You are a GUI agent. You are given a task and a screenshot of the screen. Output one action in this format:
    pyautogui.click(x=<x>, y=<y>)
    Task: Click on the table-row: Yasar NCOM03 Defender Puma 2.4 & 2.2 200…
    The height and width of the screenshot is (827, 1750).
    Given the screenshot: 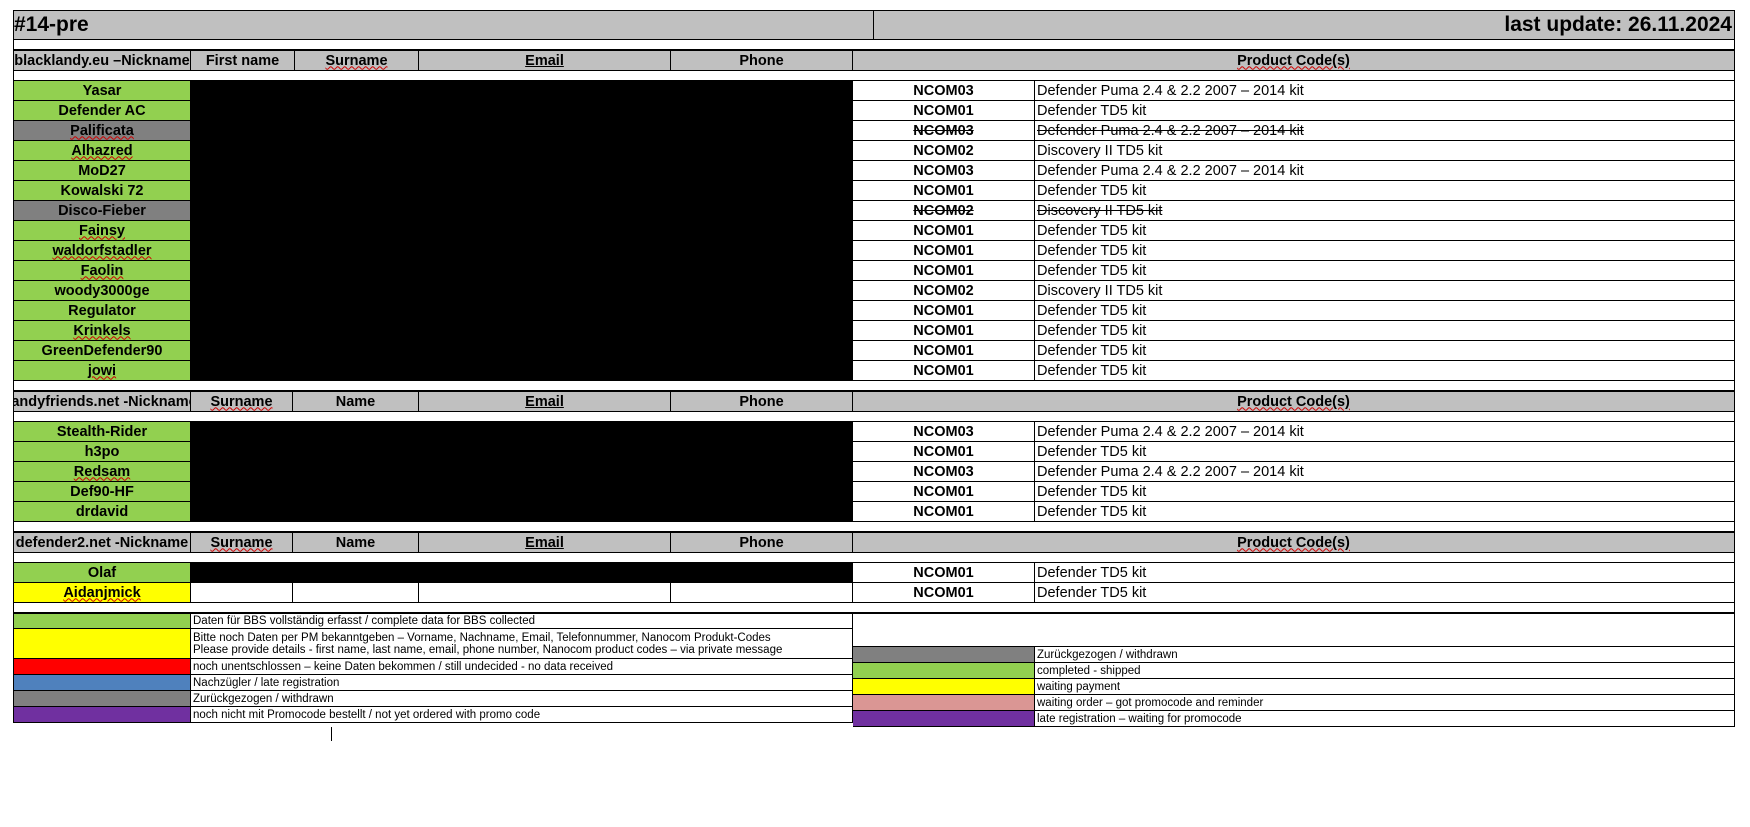 What is the action you would take?
    pyautogui.click(x=874, y=91)
    